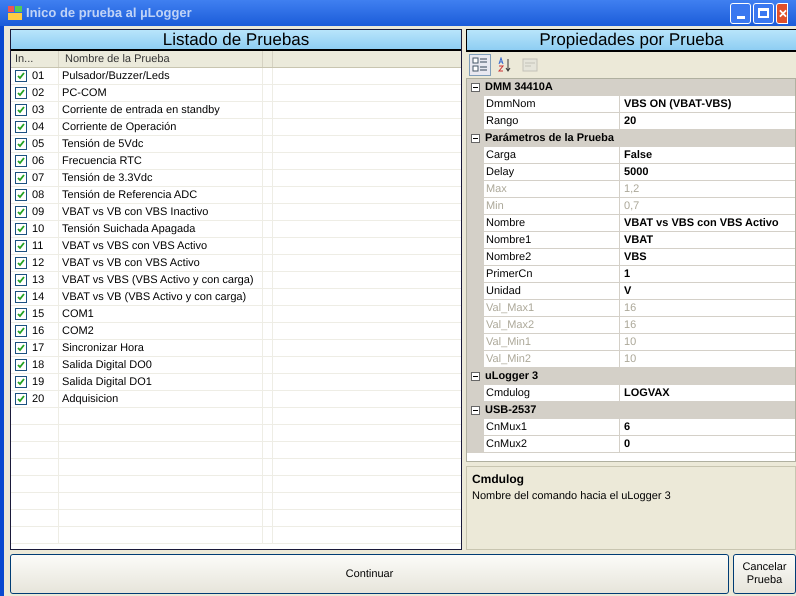 This screenshot has width=796, height=596. What do you see at coordinates (161, 280) in the screenshot?
I see `test-name: VBAT vs VBS (VBS Activo y con carga)` at bounding box center [161, 280].